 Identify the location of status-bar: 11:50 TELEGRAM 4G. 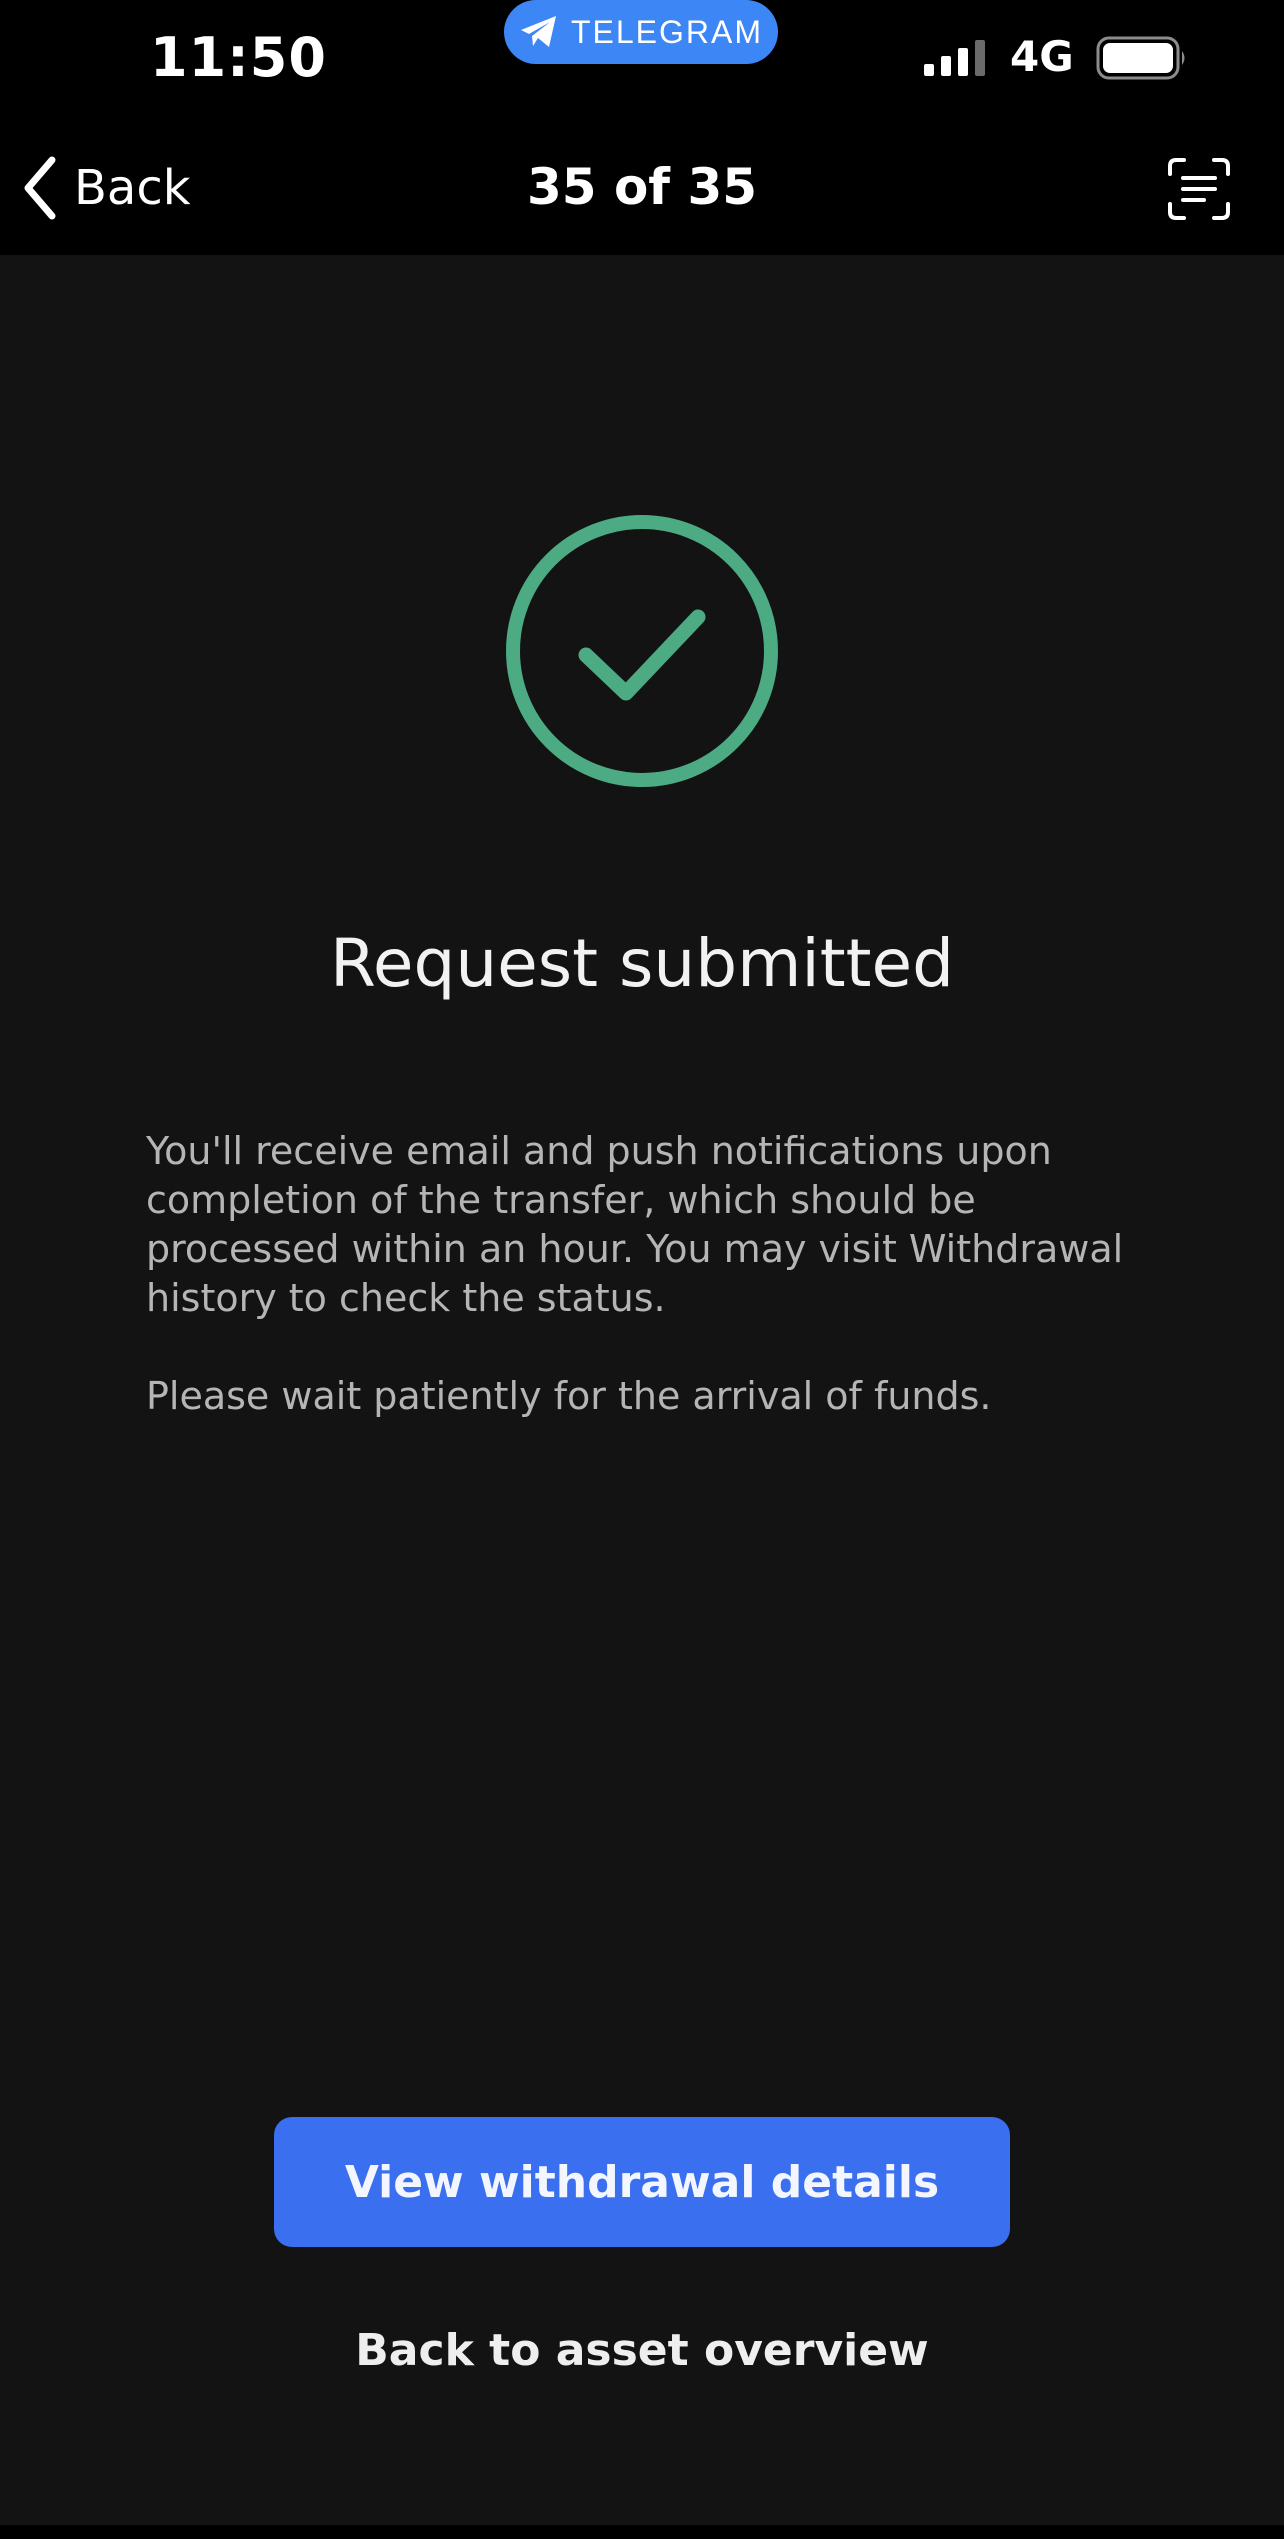
(642, 60).